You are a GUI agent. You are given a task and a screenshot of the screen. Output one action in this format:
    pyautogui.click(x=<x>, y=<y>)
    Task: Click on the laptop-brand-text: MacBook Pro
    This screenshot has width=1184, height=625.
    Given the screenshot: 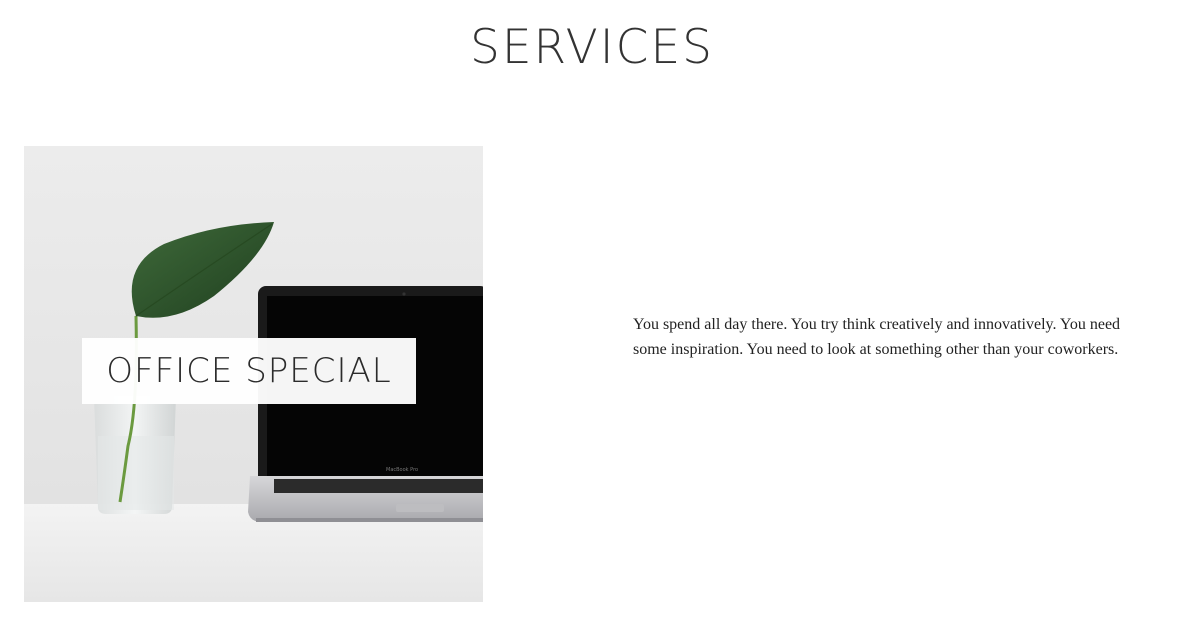 What is the action you would take?
    pyautogui.click(x=402, y=470)
    